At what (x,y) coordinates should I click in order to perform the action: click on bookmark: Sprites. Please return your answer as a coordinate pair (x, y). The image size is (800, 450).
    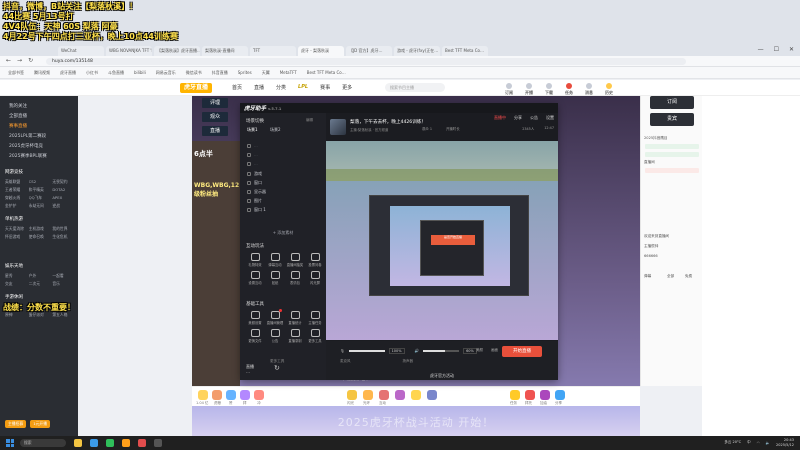
    Looking at the image, I should click on (245, 72).